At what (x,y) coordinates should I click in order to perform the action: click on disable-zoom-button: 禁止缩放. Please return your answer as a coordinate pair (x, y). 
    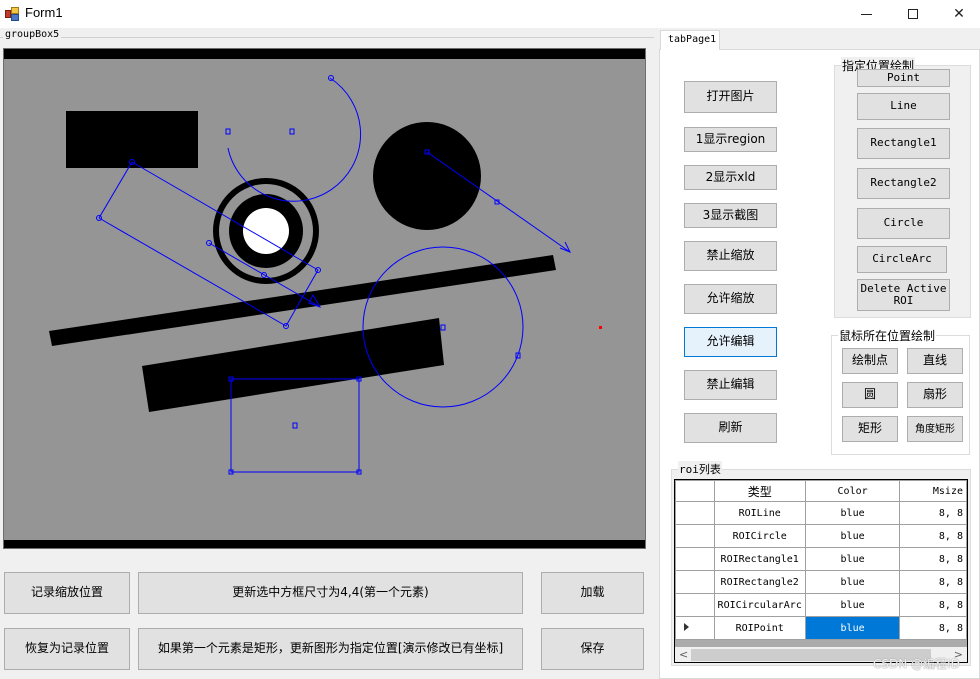
    Looking at the image, I should click on (730, 256).